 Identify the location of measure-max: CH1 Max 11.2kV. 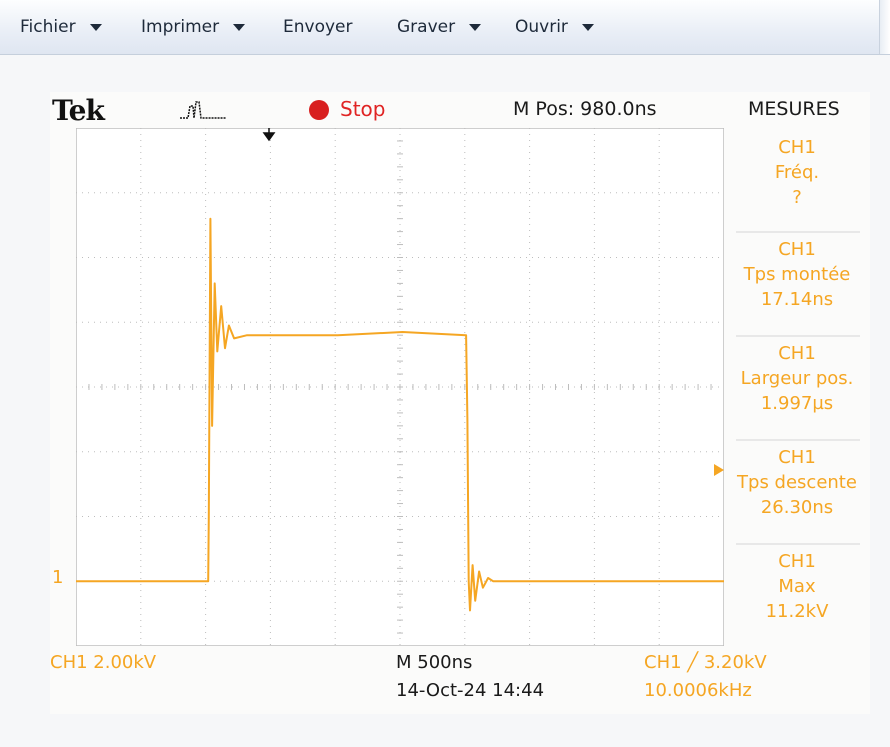
(797, 586).